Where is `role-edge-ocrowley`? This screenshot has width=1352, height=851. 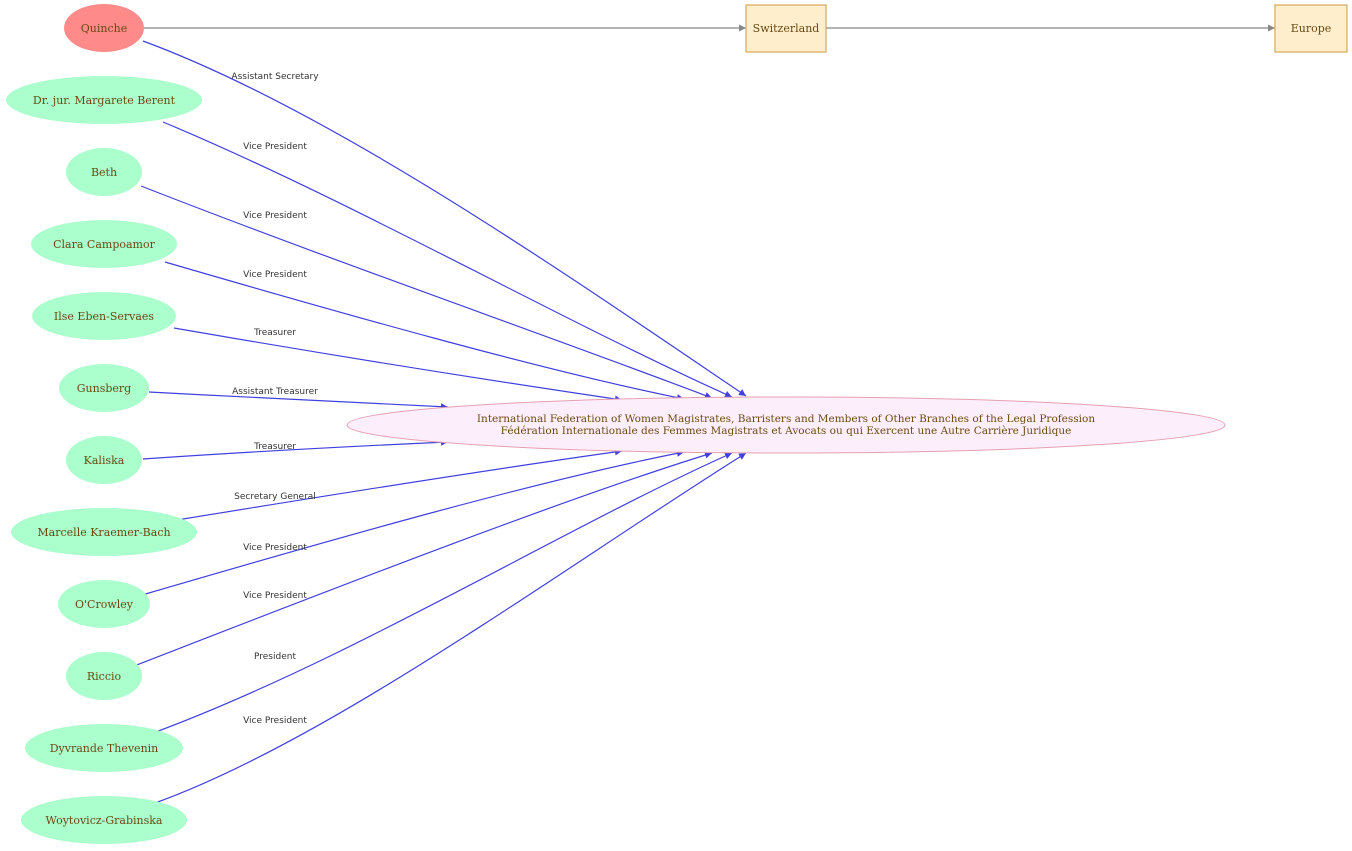 role-edge-ocrowley is located at coordinates (413, 522).